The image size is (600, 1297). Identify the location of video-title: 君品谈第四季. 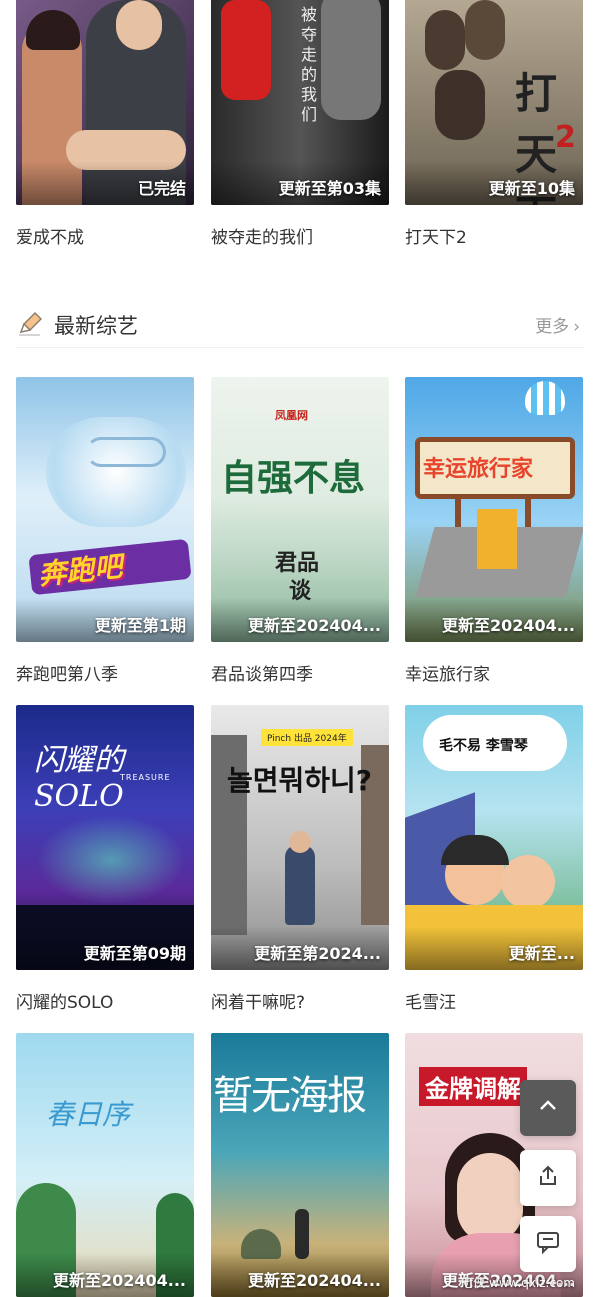
(300, 672).